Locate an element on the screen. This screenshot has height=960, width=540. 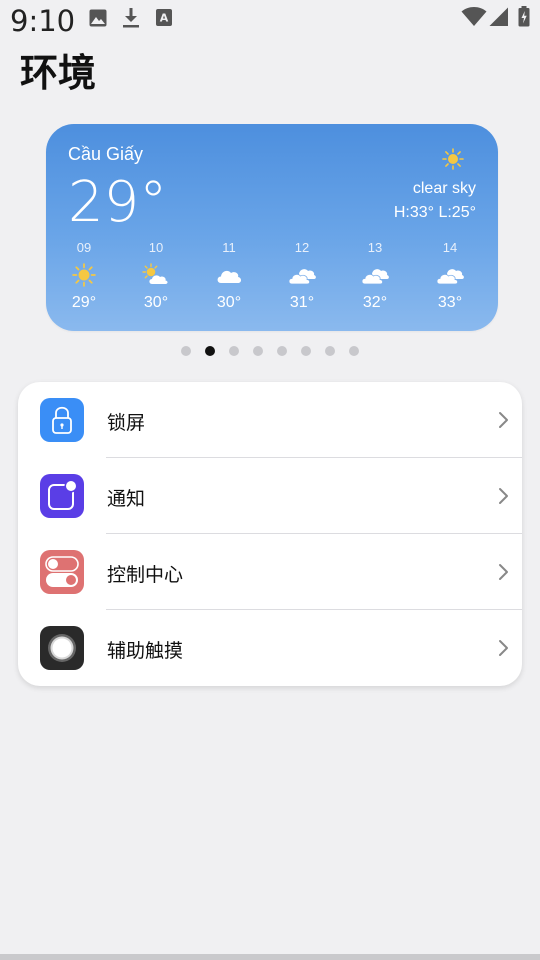
hour-time: 13 is located at coordinates (375, 247).